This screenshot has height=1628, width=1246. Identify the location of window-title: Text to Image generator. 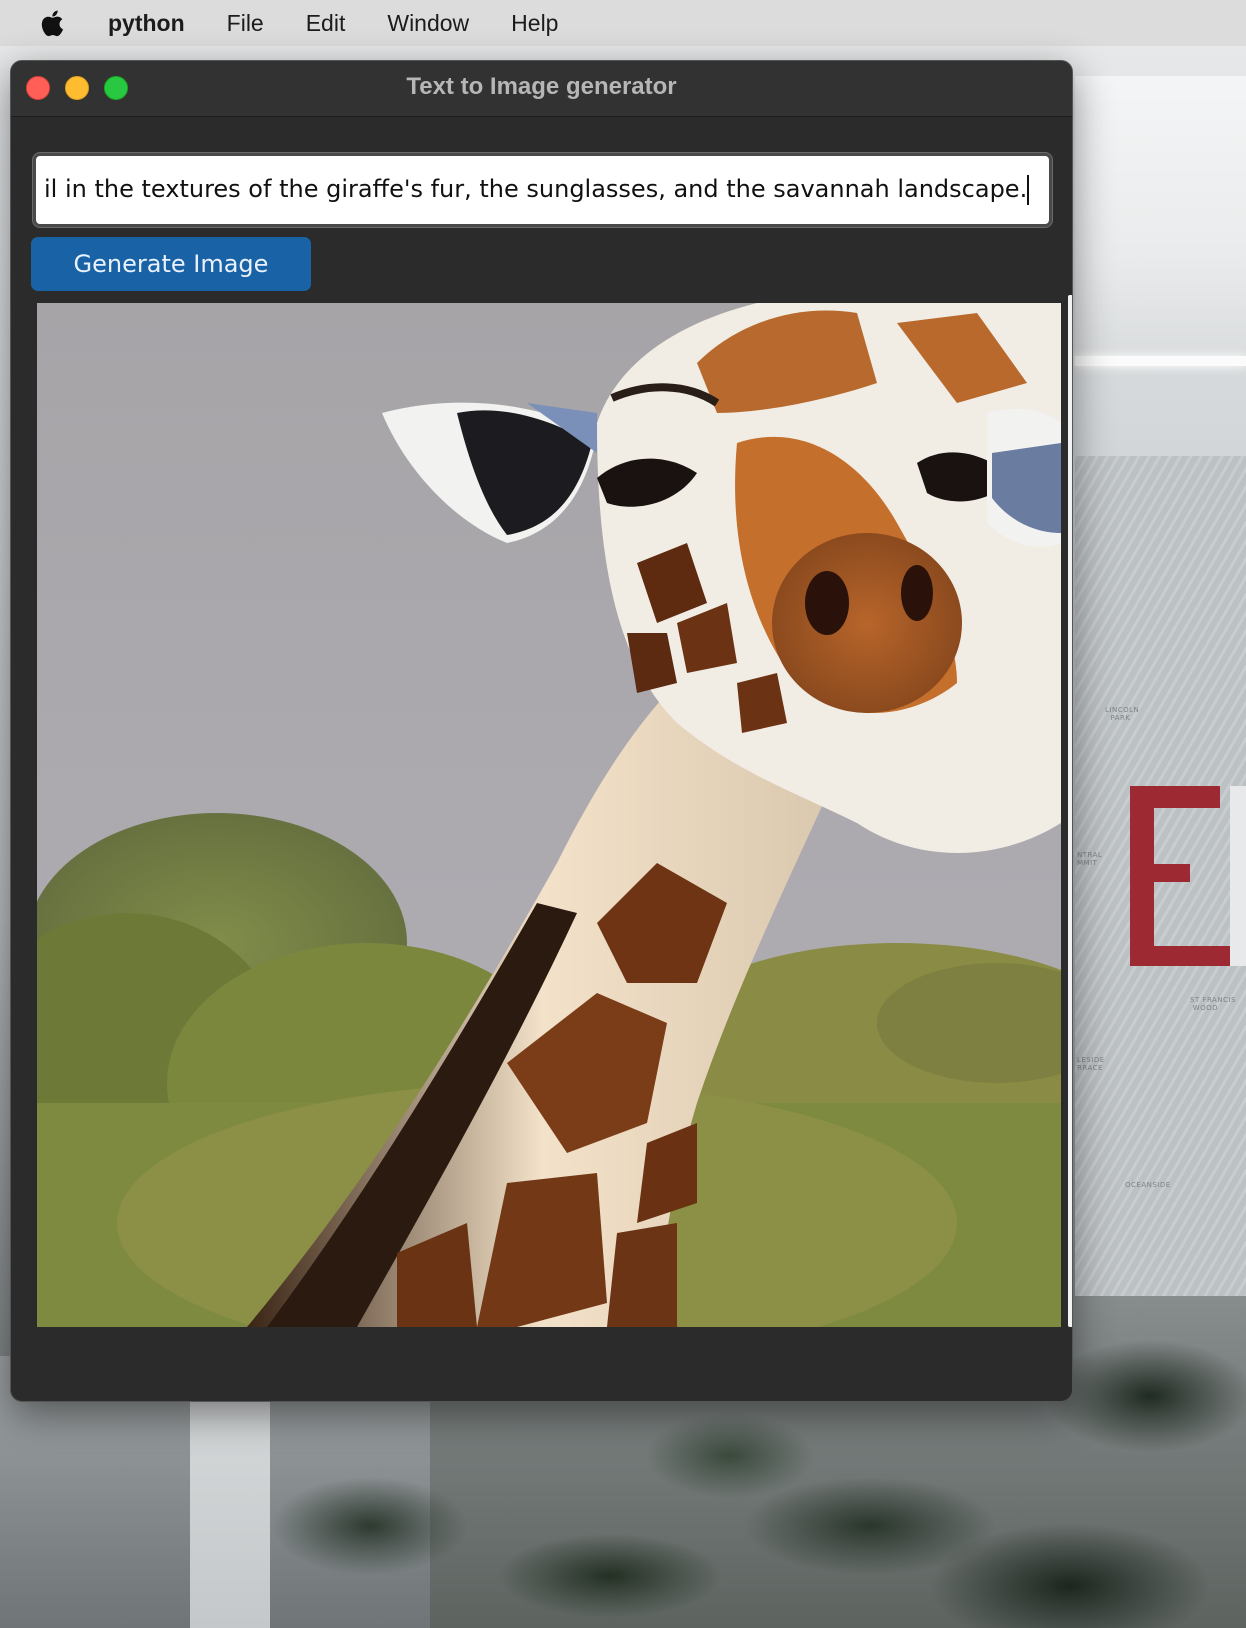
(541, 86).